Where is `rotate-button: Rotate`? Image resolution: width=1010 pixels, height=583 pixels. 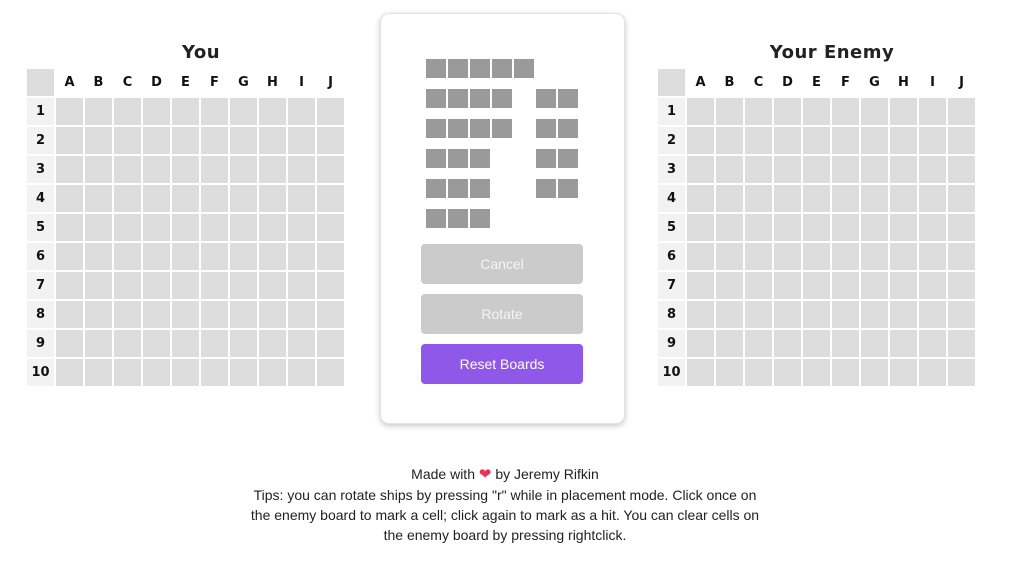 rotate-button: Rotate is located at coordinates (502, 314).